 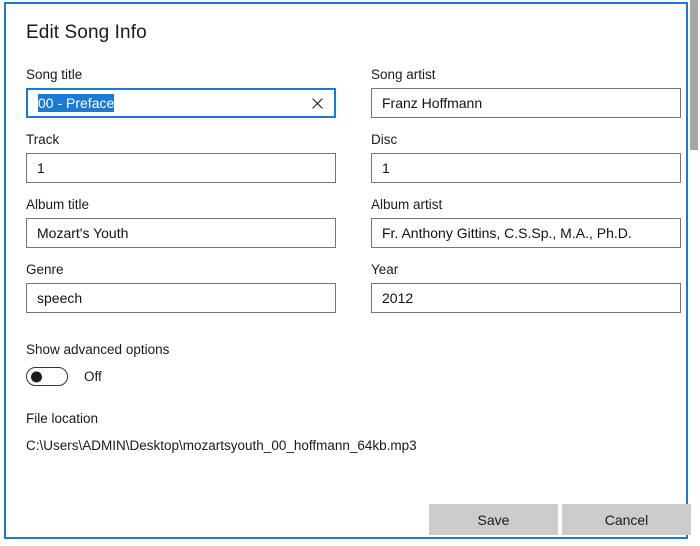 What do you see at coordinates (54, 74) in the screenshot?
I see `field-label-song-title: Song title` at bounding box center [54, 74].